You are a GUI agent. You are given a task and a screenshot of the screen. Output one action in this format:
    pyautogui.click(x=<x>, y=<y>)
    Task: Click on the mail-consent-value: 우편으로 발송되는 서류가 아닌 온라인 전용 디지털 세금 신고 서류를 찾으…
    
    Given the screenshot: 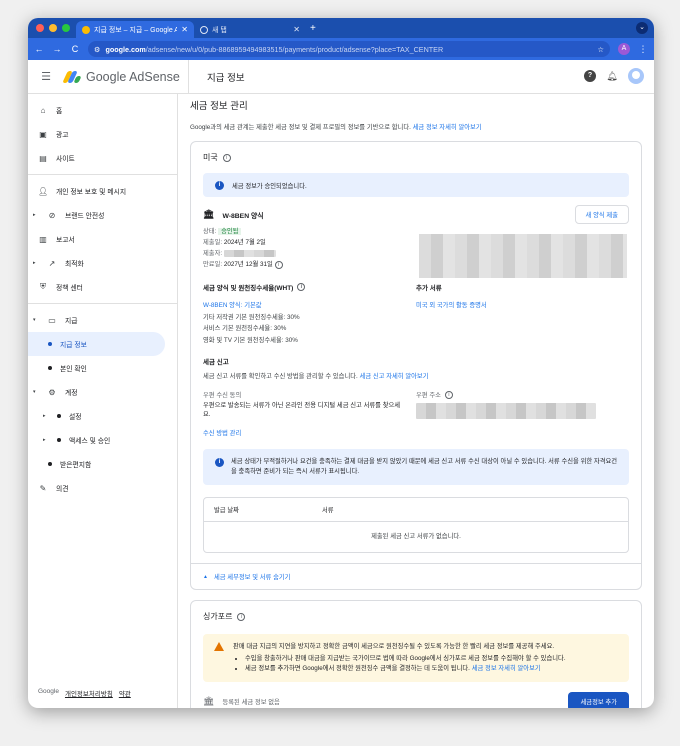 What is the action you would take?
    pyautogui.click(x=302, y=410)
    